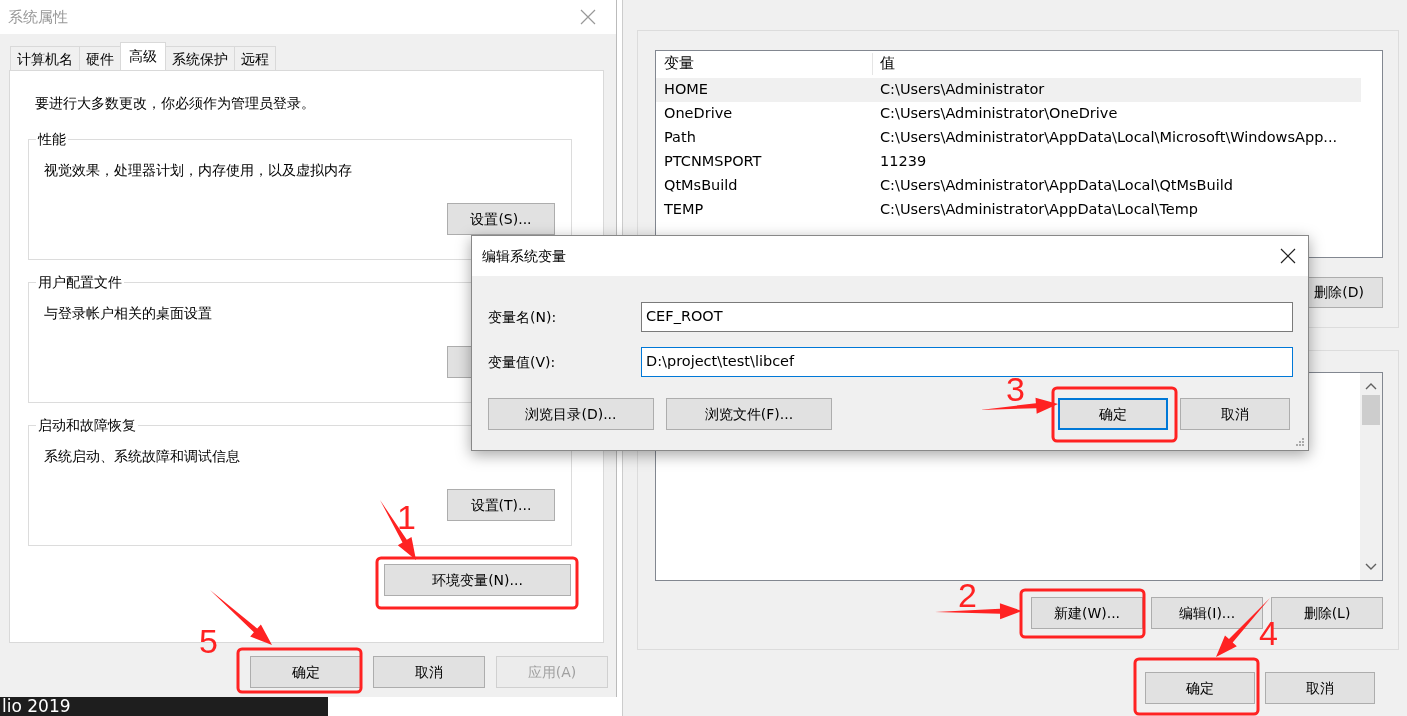  I want to click on step-number: 2, so click(967, 595).